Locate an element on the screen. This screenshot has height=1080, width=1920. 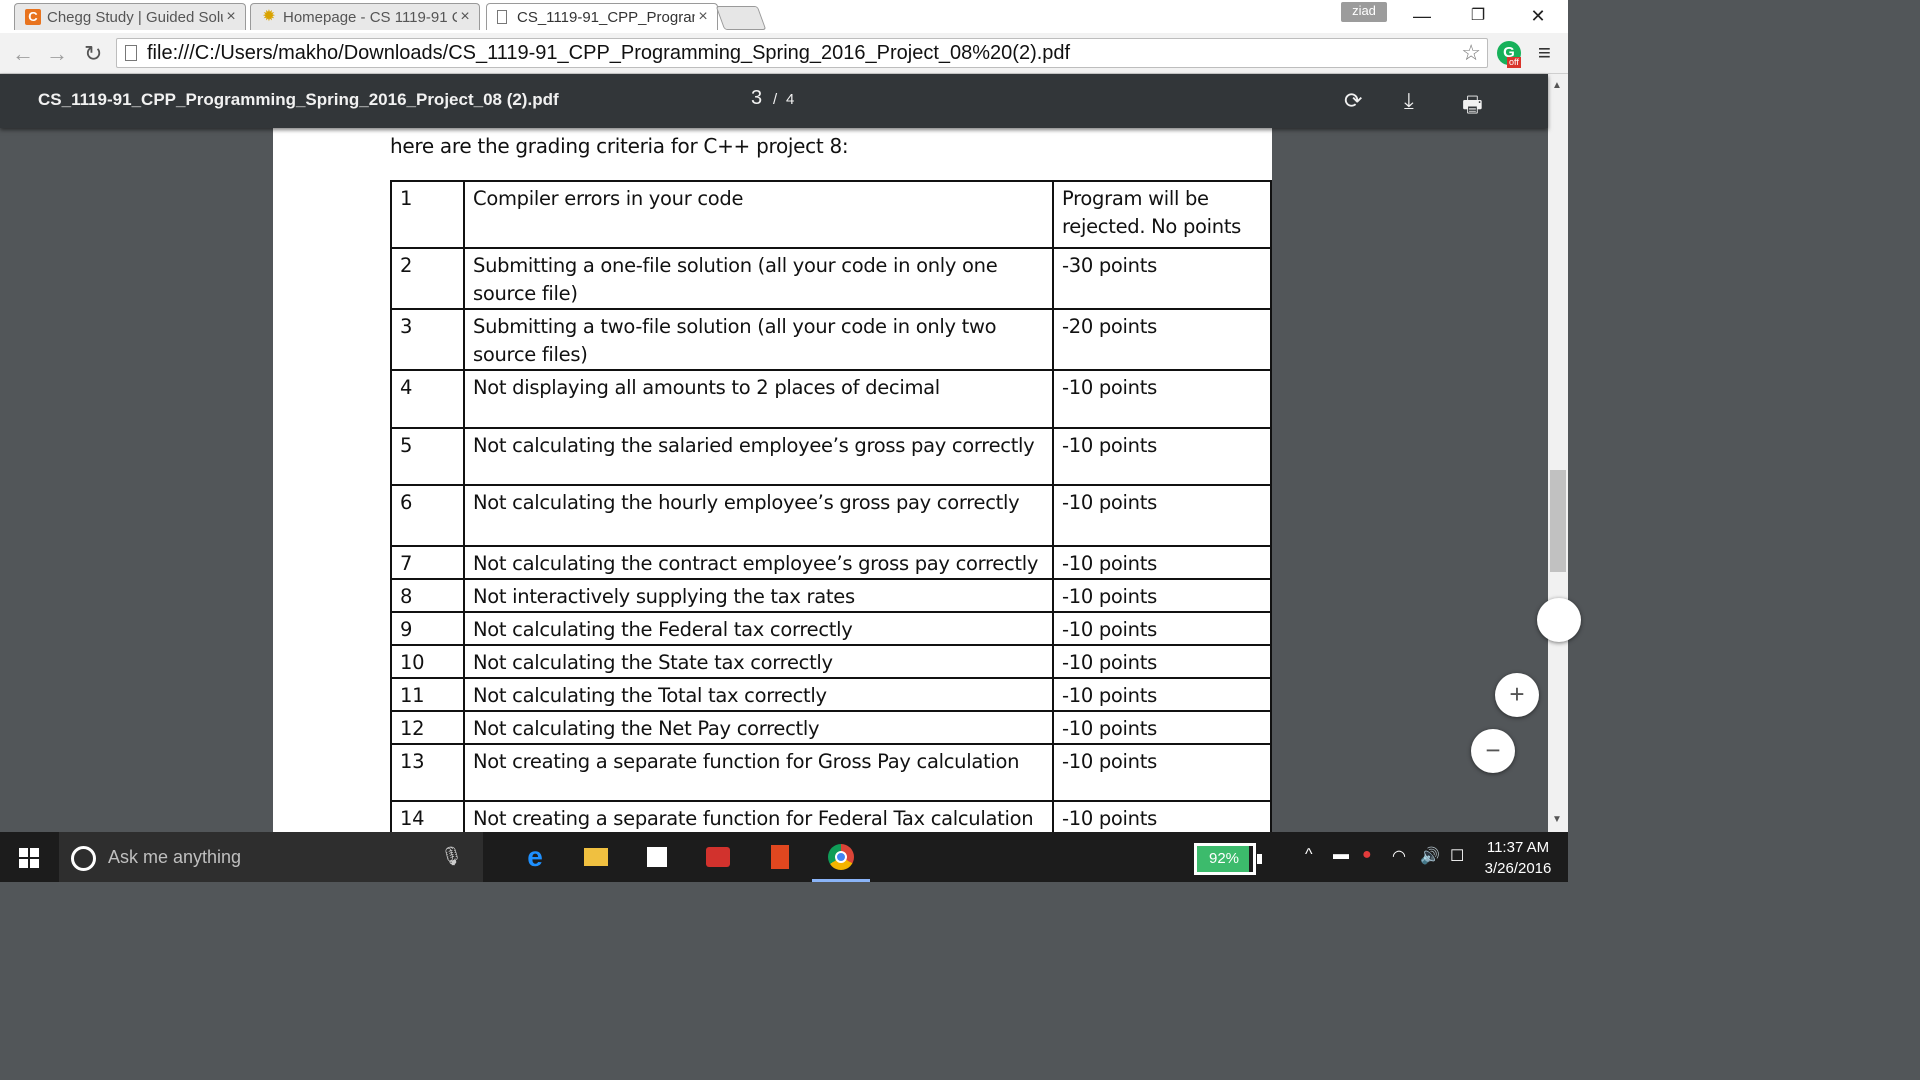
scroll-down-icon: ▼ is located at coordinates (1557, 819).